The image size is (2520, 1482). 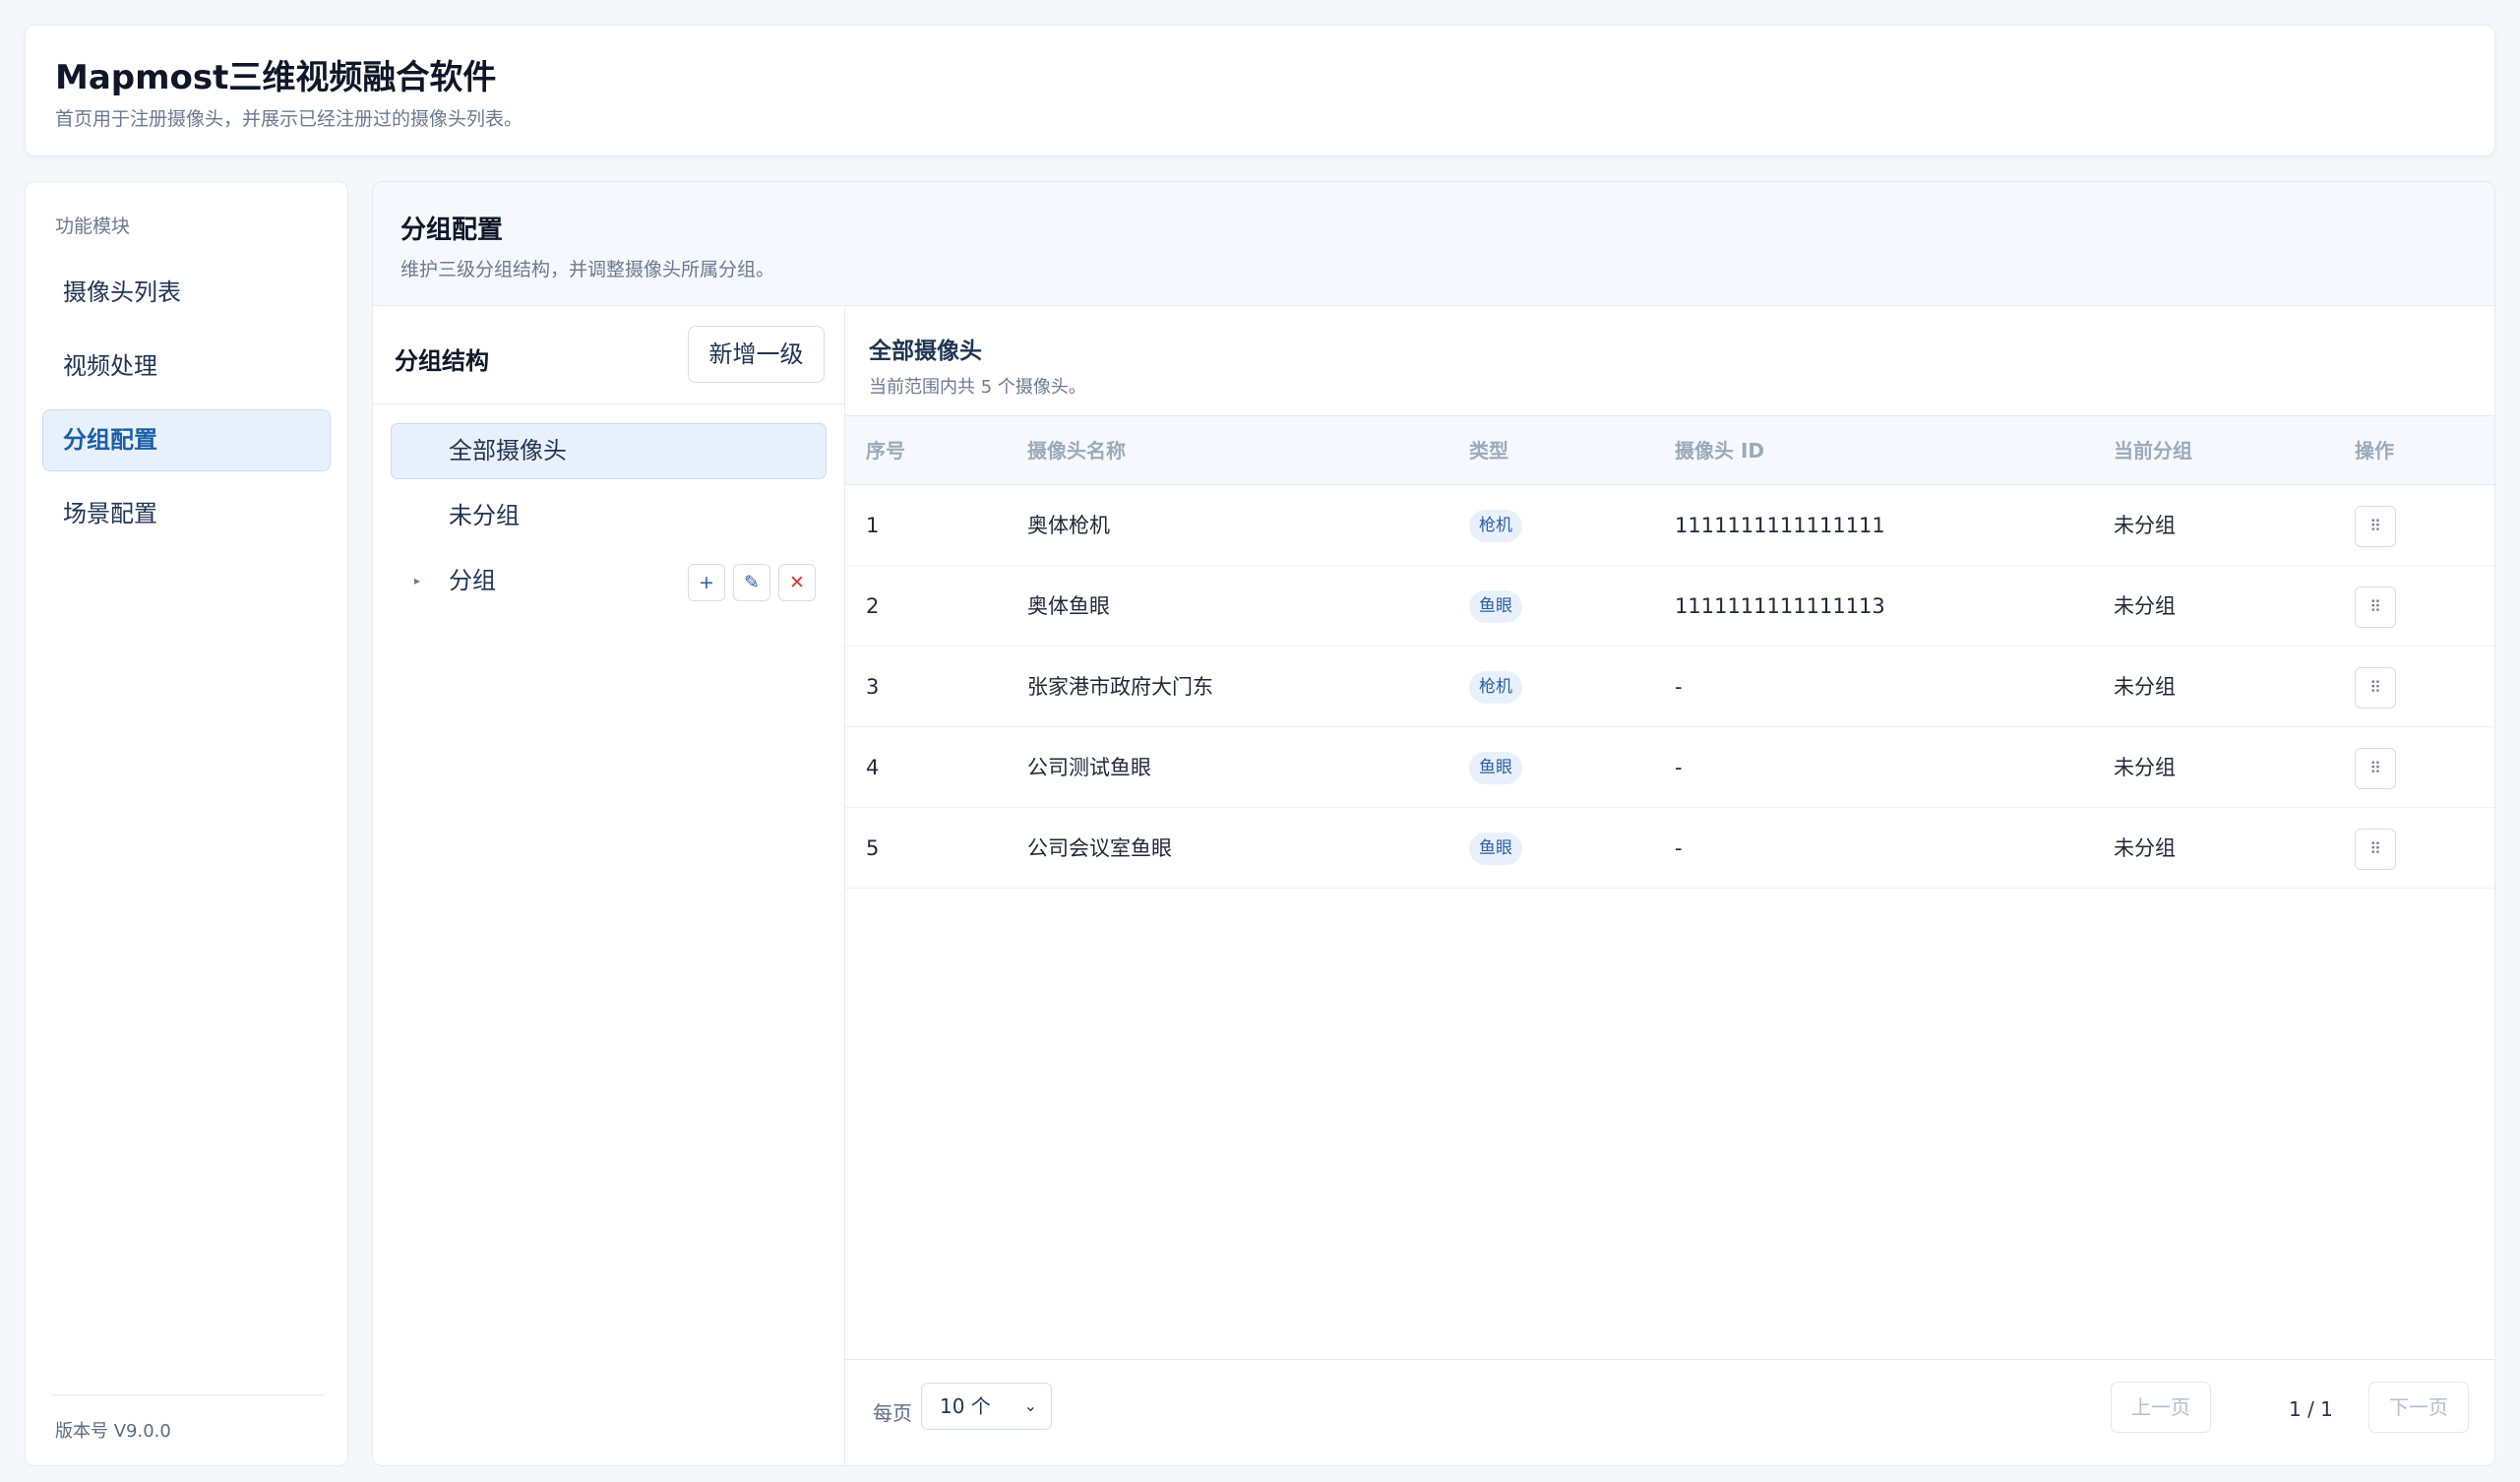 What do you see at coordinates (609, 516) in the screenshot?
I see `tree-item-ungrouped: 未分组` at bounding box center [609, 516].